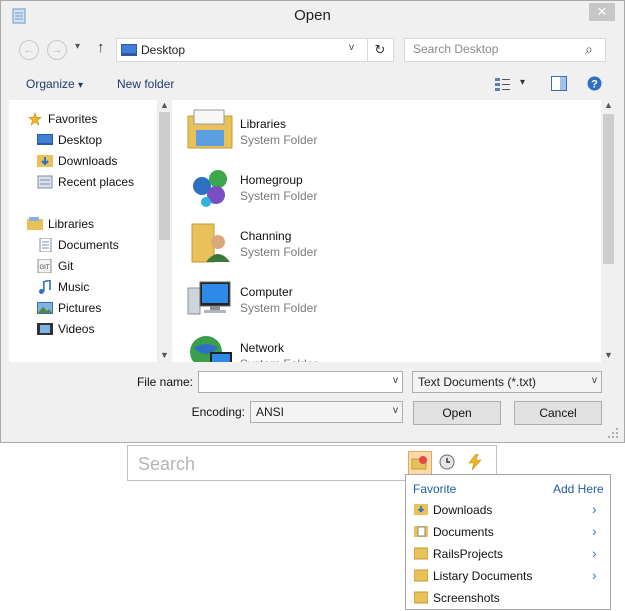 This screenshot has height=611, width=625. I want to click on search-icon: ⌕, so click(589, 49).